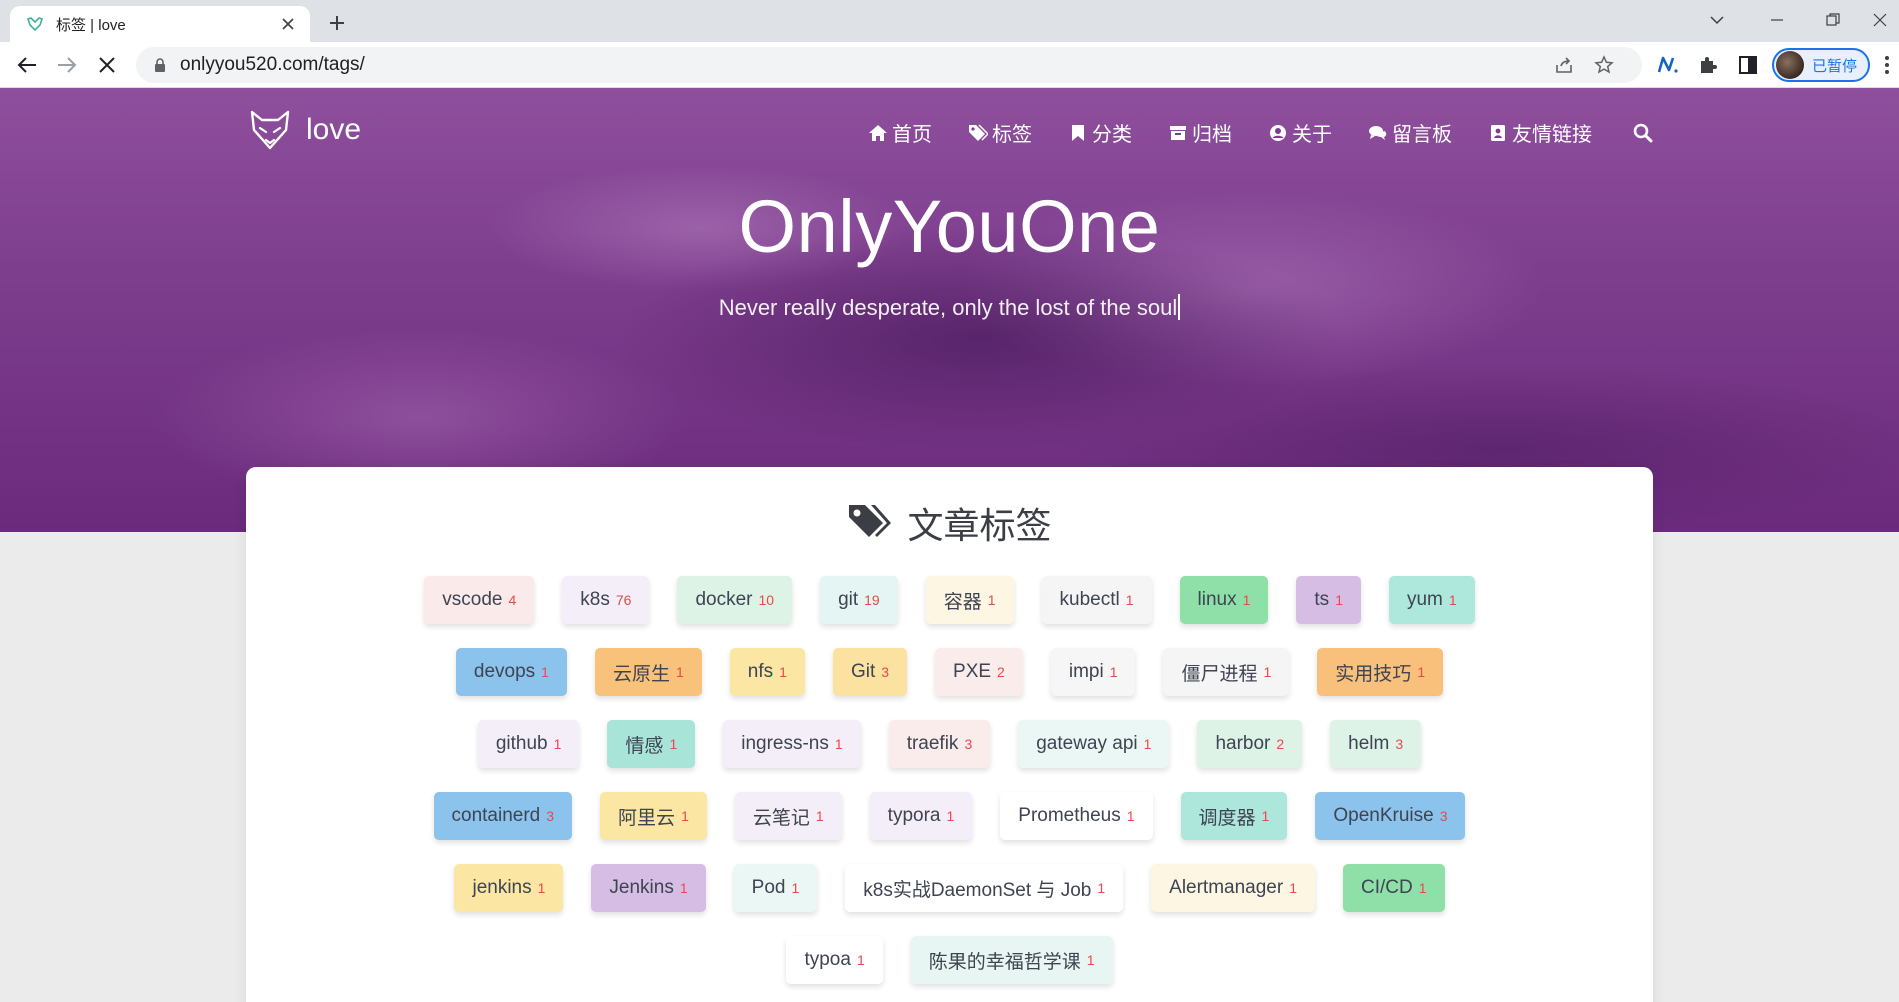  I want to click on tag-chip: jenkins 1, so click(509, 888).